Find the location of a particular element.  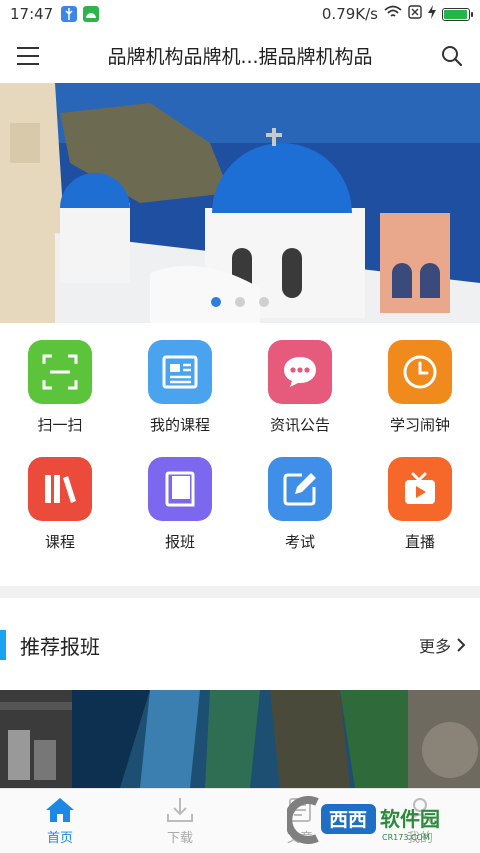

feature-label: 报班 is located at coordinates (179, 542).